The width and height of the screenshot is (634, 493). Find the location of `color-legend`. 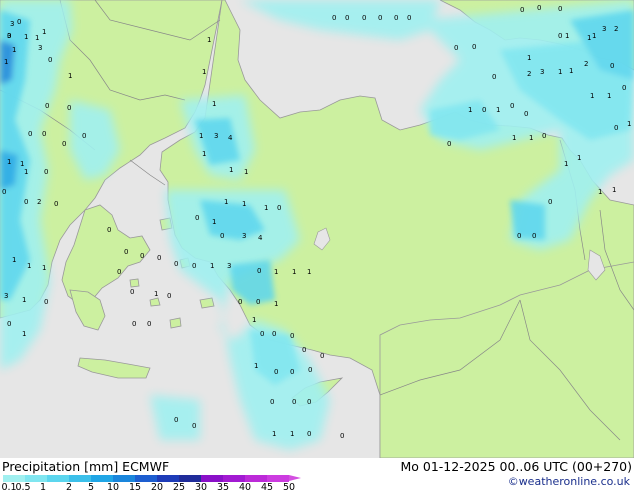

color-legend is located at coordinates (152, 478).